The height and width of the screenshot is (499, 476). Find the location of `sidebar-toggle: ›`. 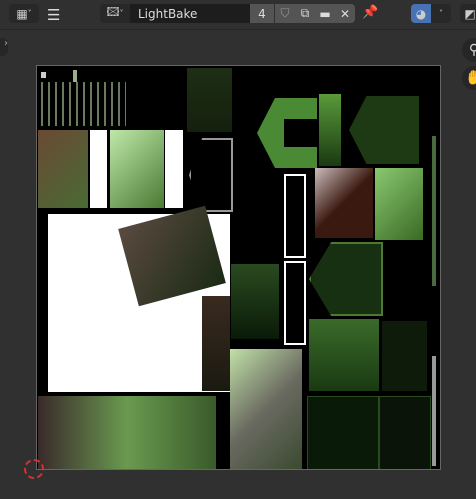

sidebar-toggle: › is located at coordinates (4, 47).